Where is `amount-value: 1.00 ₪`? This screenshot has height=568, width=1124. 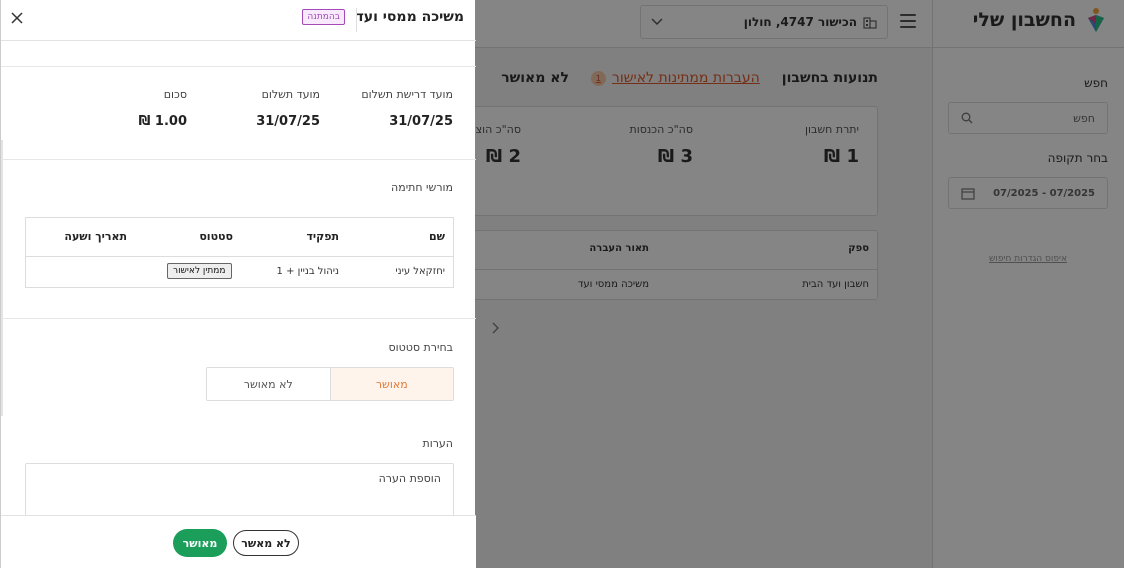 amount-value: 1.00 ₪ is located at coordinates (162, 121).